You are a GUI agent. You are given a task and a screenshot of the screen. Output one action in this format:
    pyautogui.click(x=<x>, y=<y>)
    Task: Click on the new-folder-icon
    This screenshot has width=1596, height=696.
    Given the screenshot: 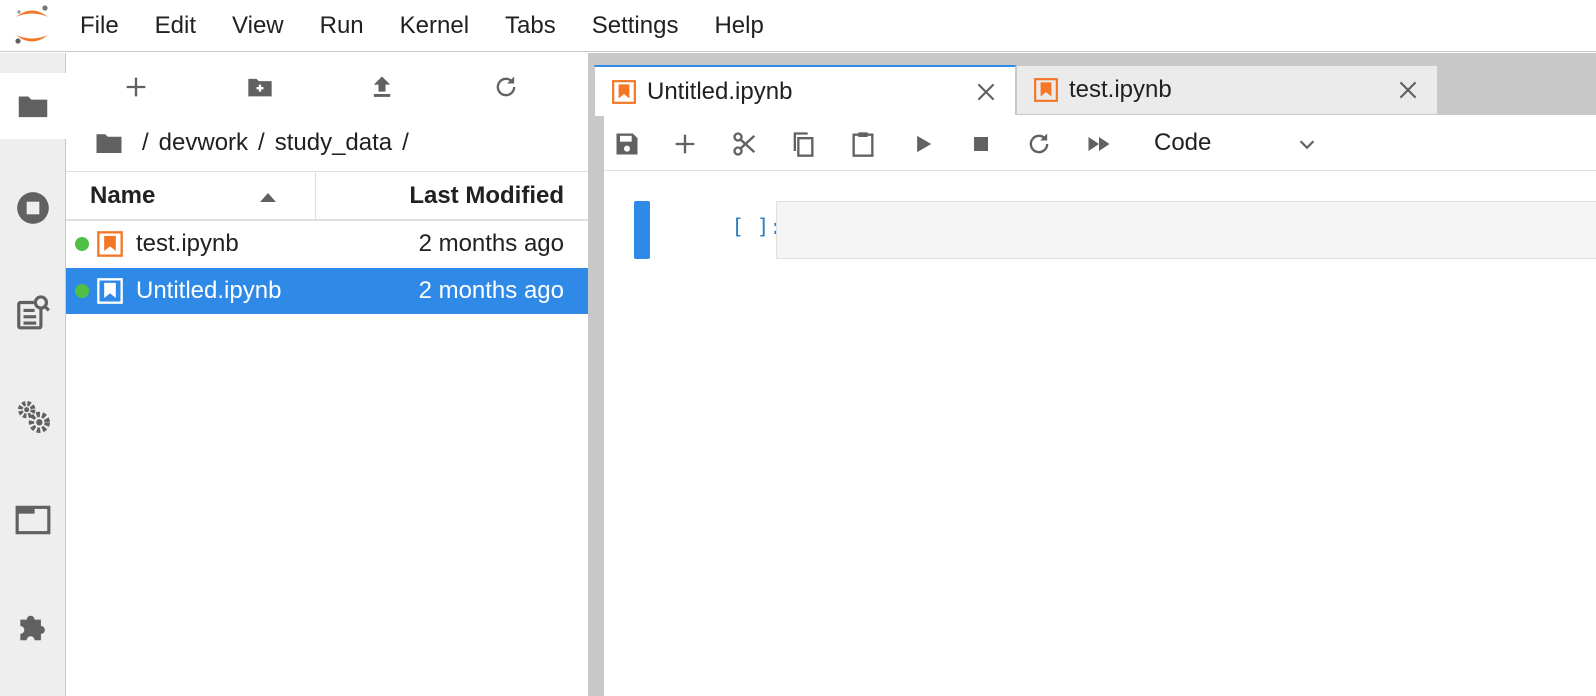 What is the action you would take?
    pyautogui.click(x=260, y=87)
    